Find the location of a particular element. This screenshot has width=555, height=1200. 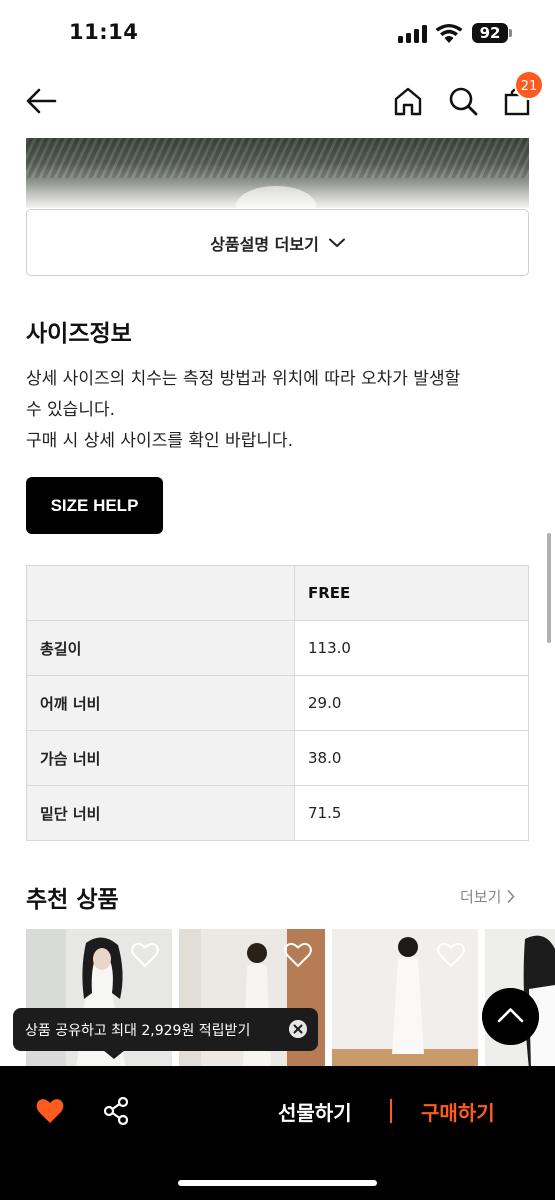

size-row-value: 71.5 is located at coordinates (411, 813).